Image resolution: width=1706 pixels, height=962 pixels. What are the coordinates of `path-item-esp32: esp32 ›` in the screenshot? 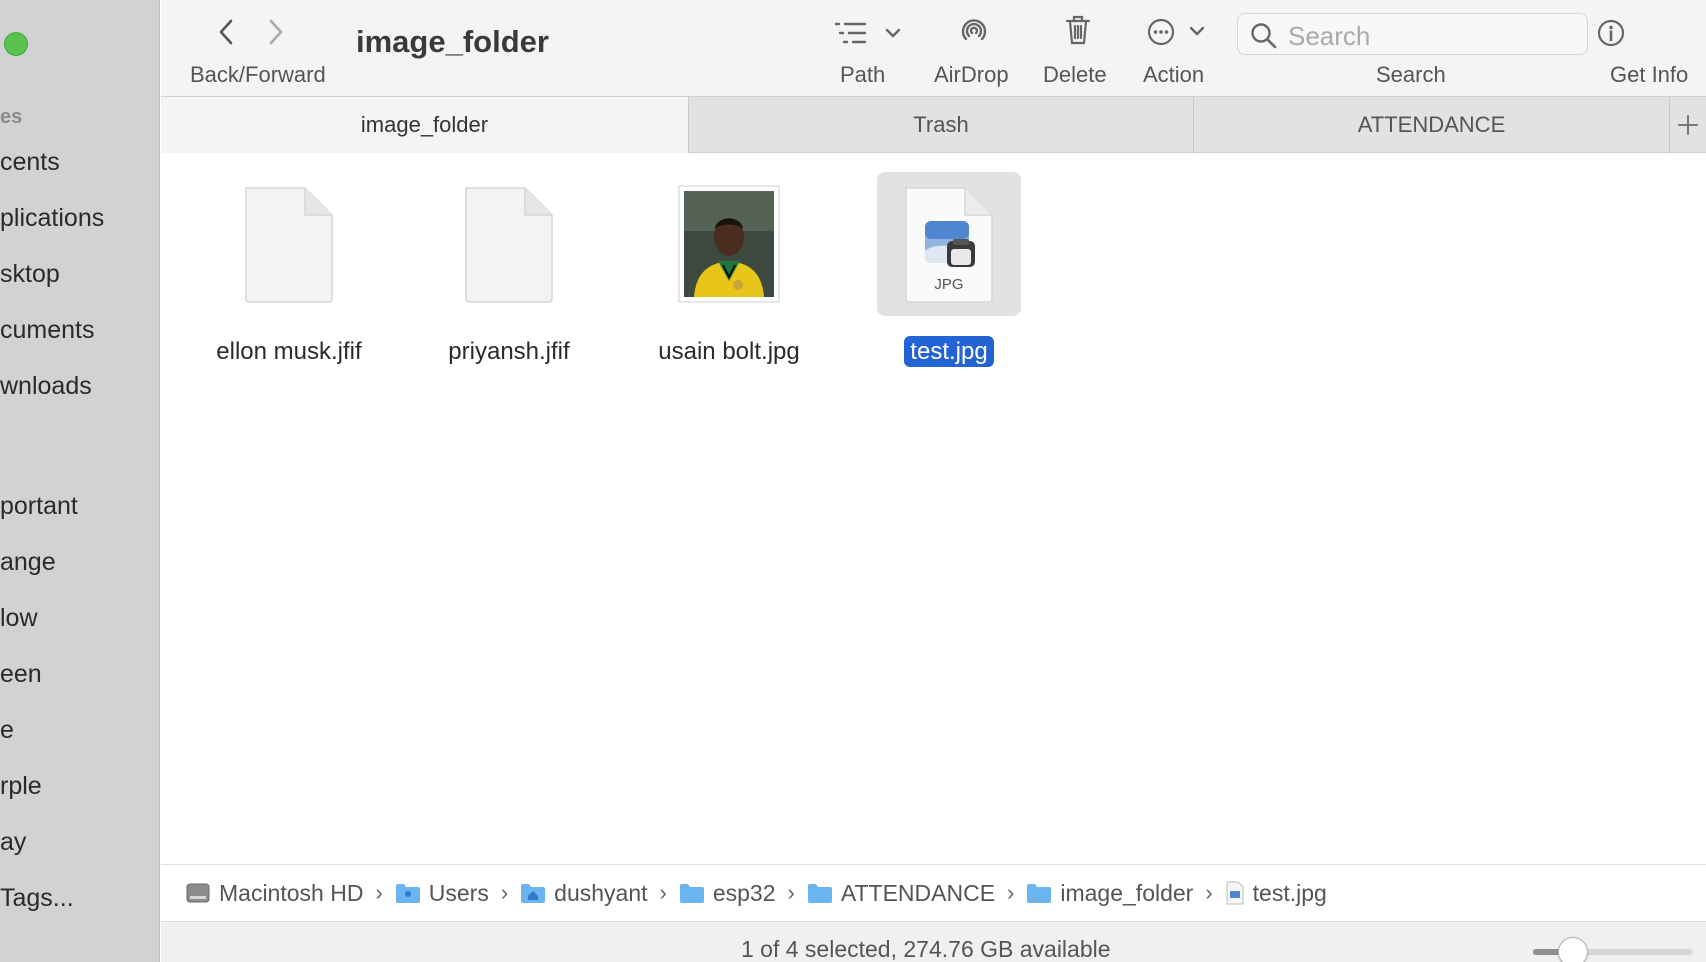 It's located at (743, 893).